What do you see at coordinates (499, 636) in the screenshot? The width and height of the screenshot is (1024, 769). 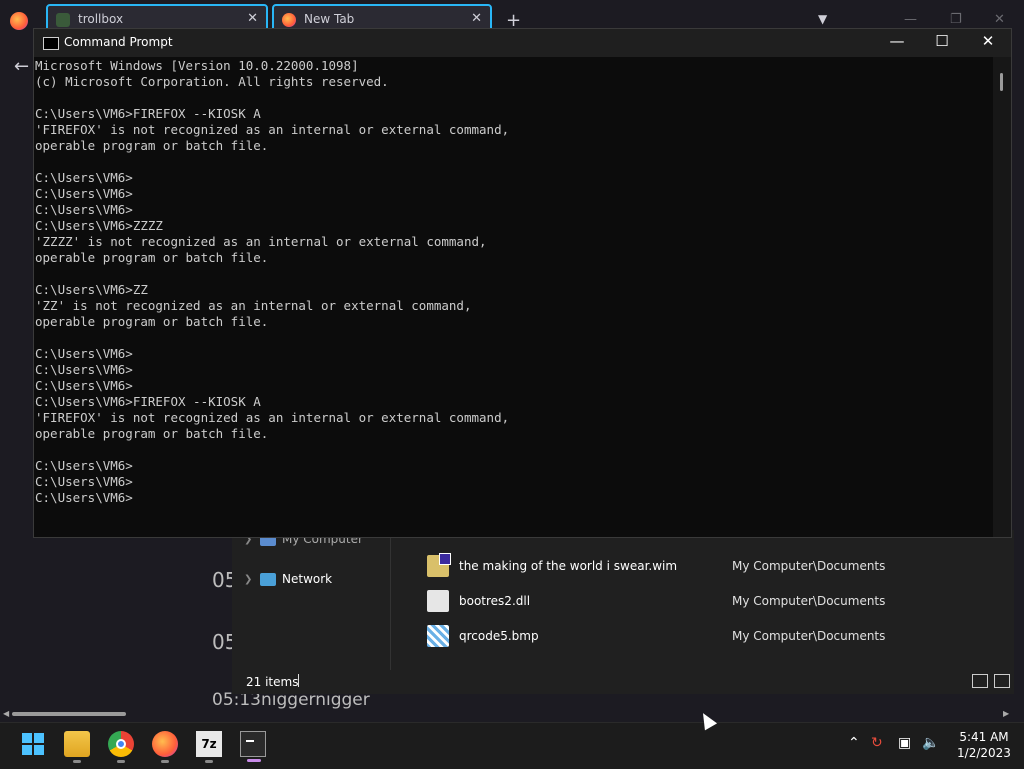 I see `file-name: qrcode5.bmp` at bounding box center [499, 636].